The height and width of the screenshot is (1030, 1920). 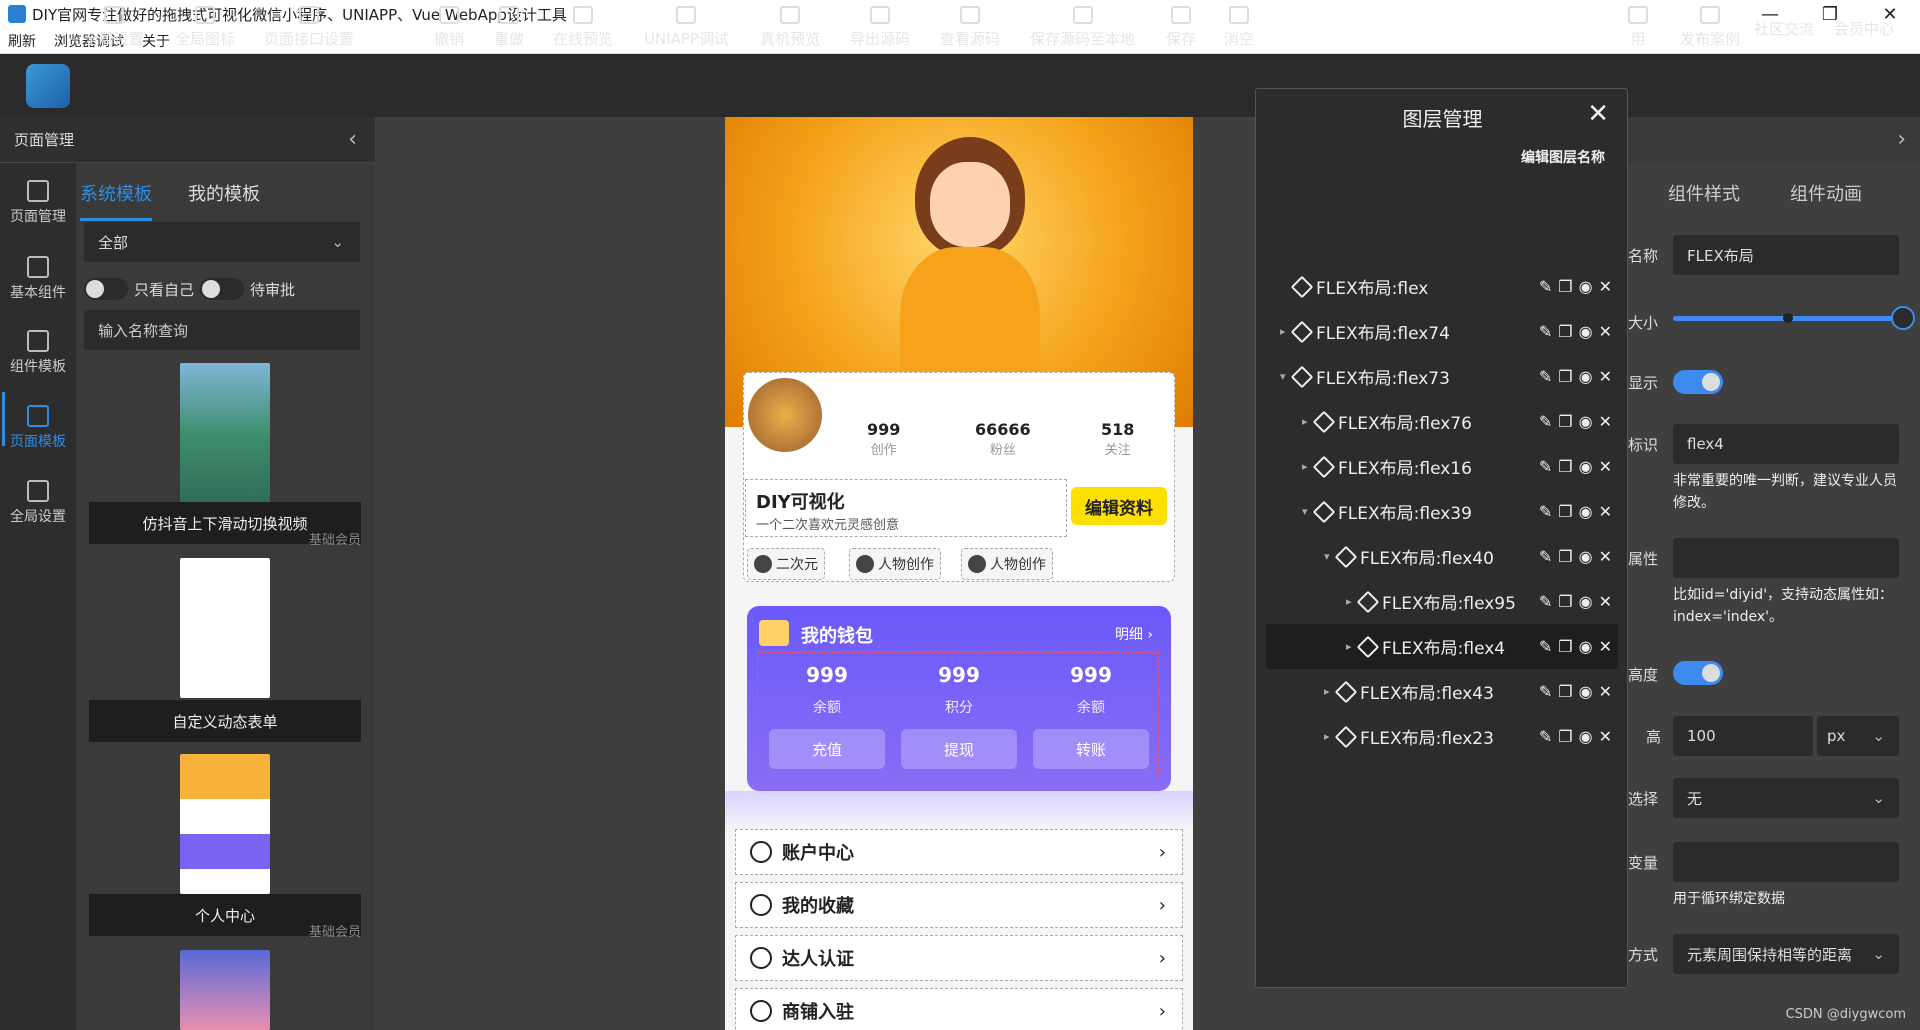 What do you see at coordinates (509, 27) in the screenshot?
I see `redo-button: 重做` at bounding box center [509, 27].